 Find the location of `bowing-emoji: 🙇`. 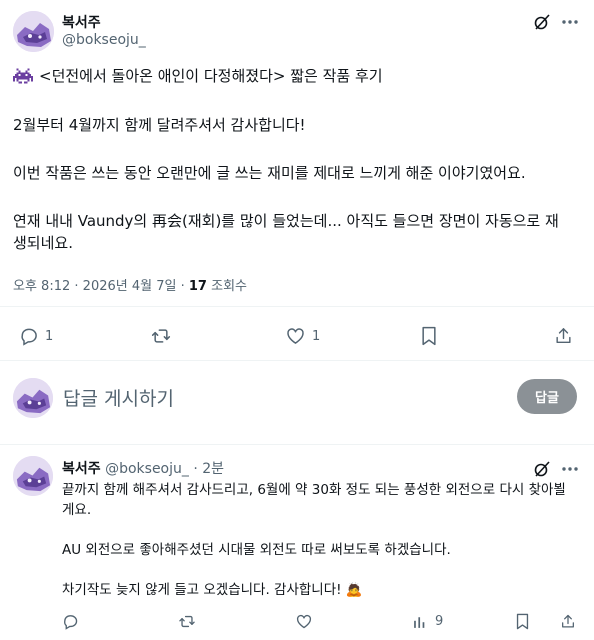

bowing-emoji: 🙇 is located at coordinates (354, 590).